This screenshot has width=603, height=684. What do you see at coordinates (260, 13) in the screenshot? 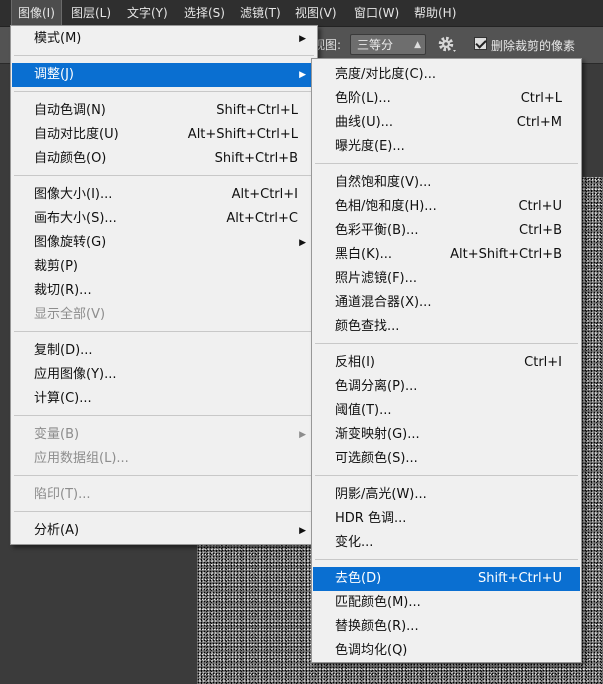
I see `menu-filter: 滤镜(T)` at bounding box center [260, 13].